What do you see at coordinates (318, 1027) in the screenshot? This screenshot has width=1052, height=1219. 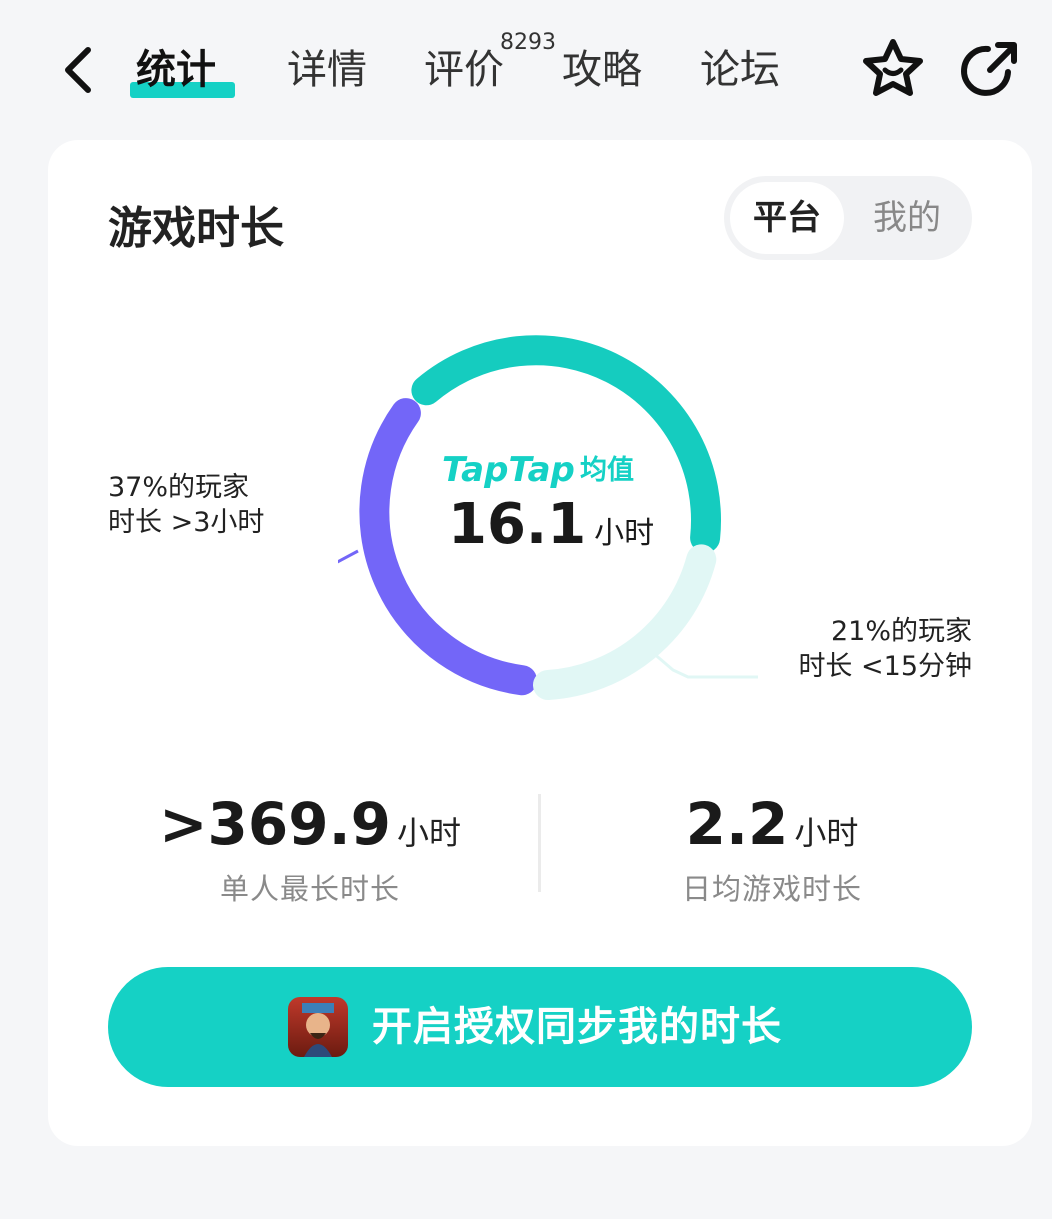 I see `game-app-icon` at bounding box center [318, 1027].